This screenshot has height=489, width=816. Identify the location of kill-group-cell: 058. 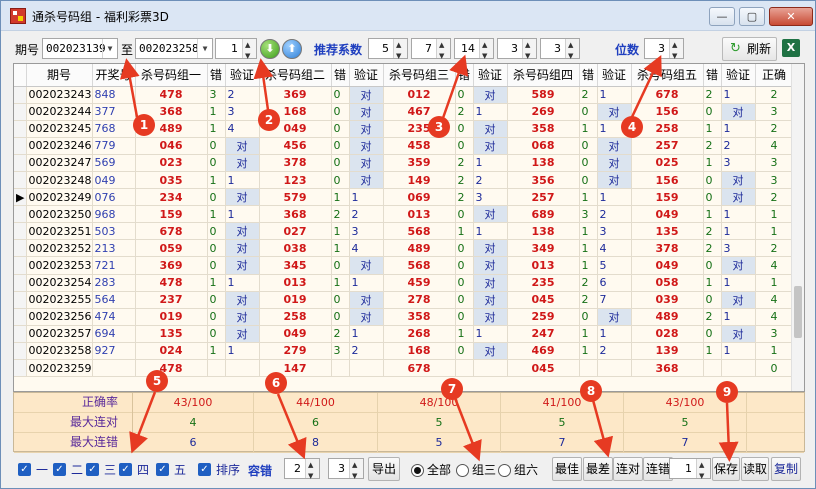
(667, 283).